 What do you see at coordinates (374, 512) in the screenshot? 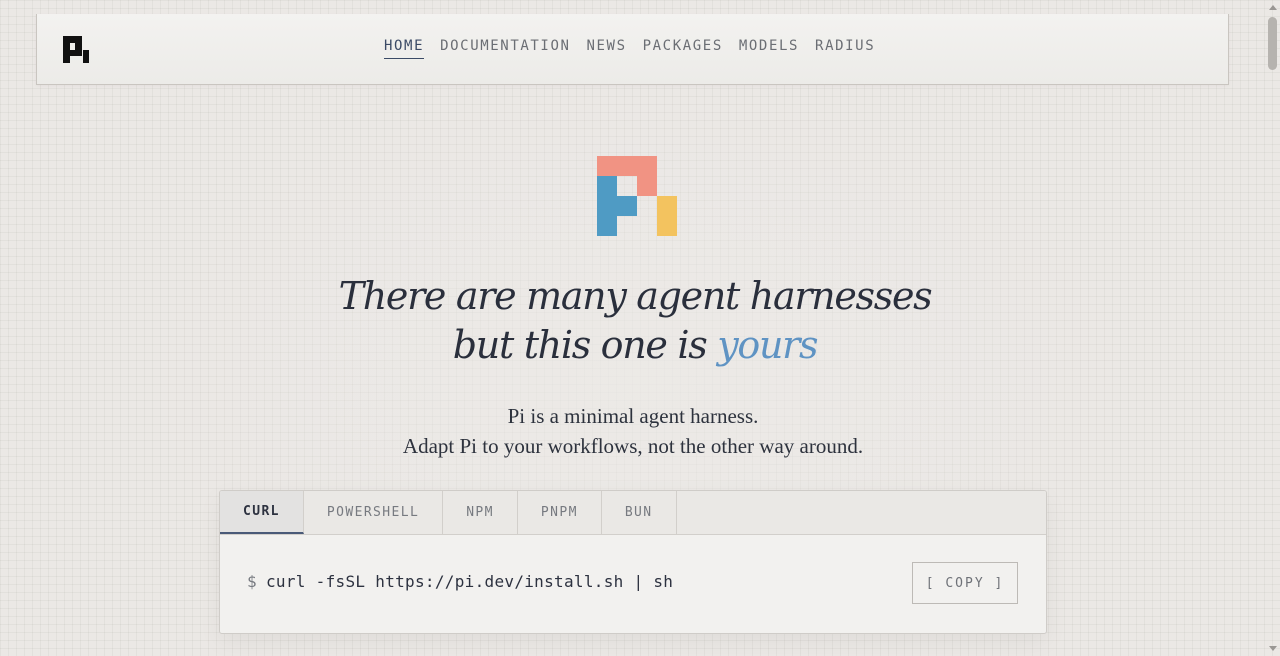
I see `tab-powershell: POWERSHELL` at bounding box center [374, 512].